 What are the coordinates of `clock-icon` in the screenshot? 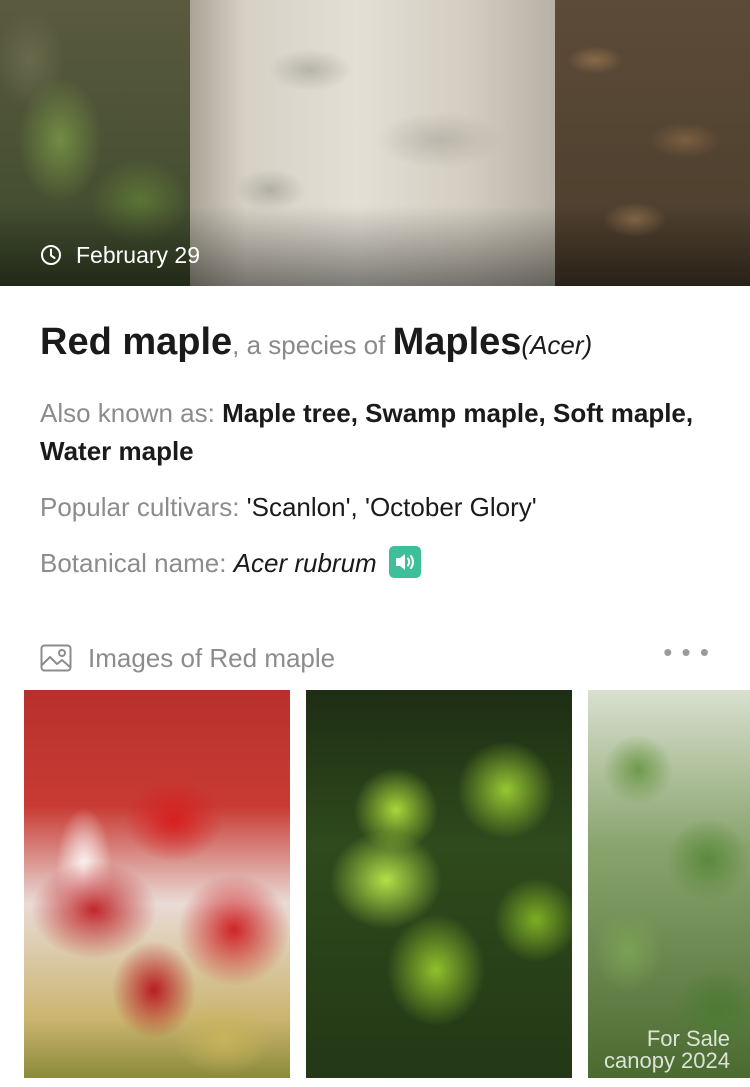 It's located at (51, 255).